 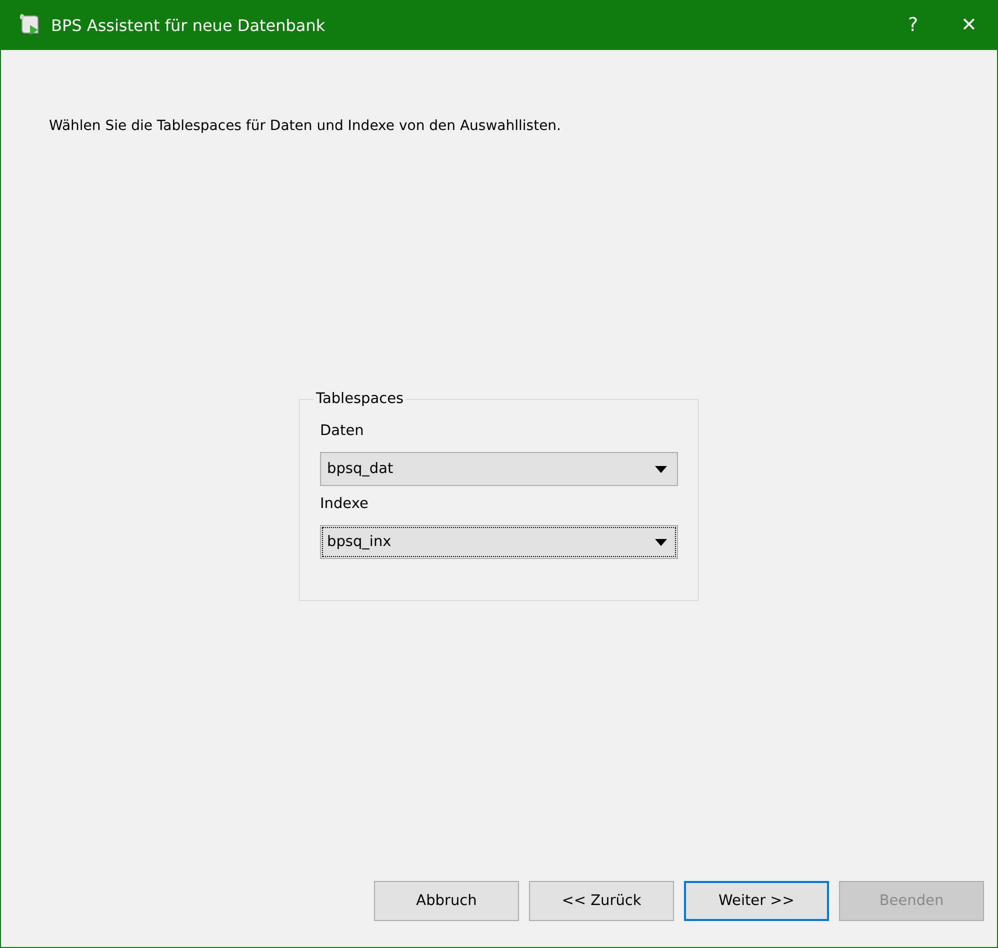 I want to click on dialog-button: Weiter >>, so click(x=756, y=901).